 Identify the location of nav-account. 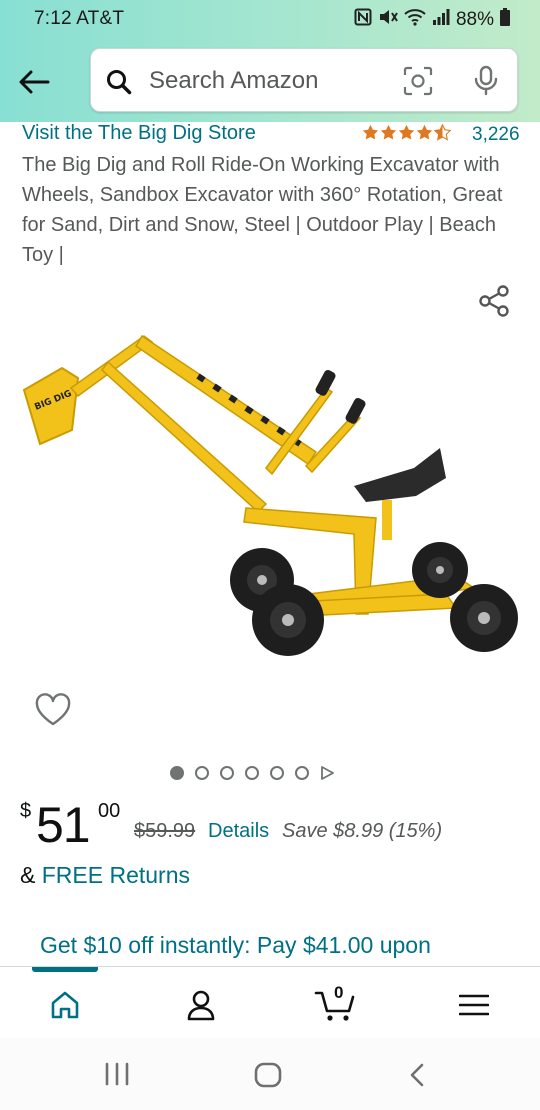
(201, 1005).